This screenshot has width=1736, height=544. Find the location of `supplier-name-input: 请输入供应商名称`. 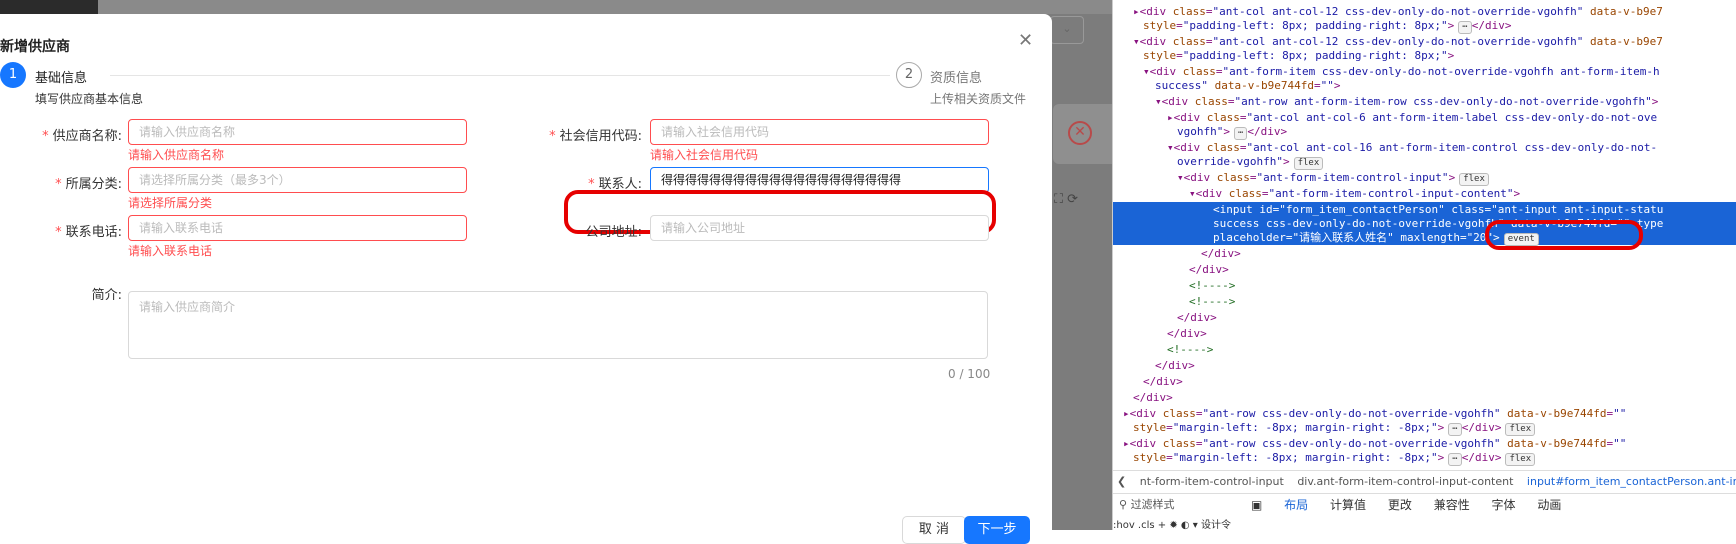

supplier-name-input: 请输入供应商名称 is located at coordinates (297, 132).